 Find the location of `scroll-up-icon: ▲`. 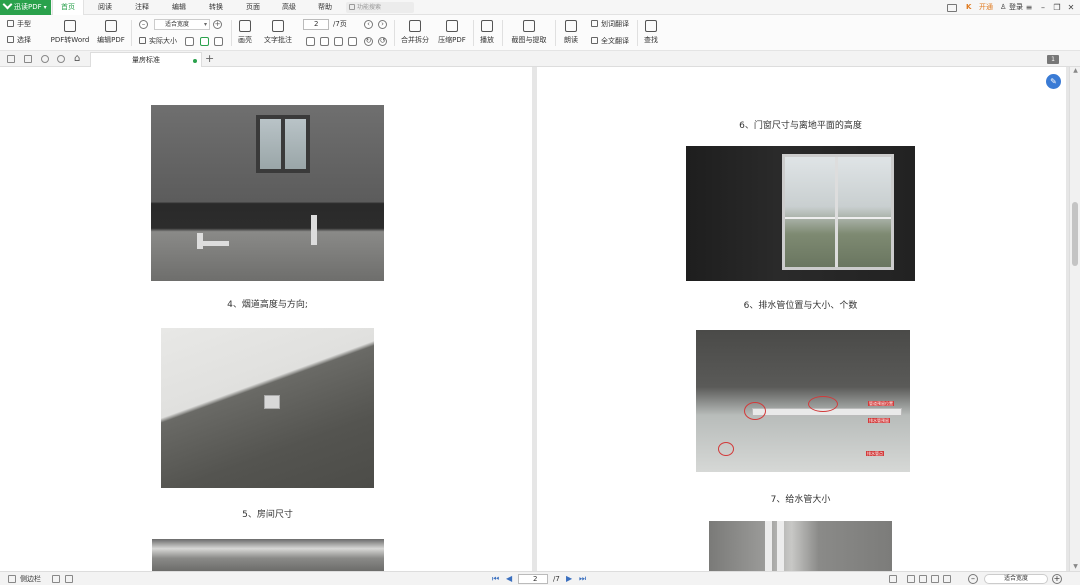

scroll-up-icon: ▲ is located at coordinates (1075, 71).